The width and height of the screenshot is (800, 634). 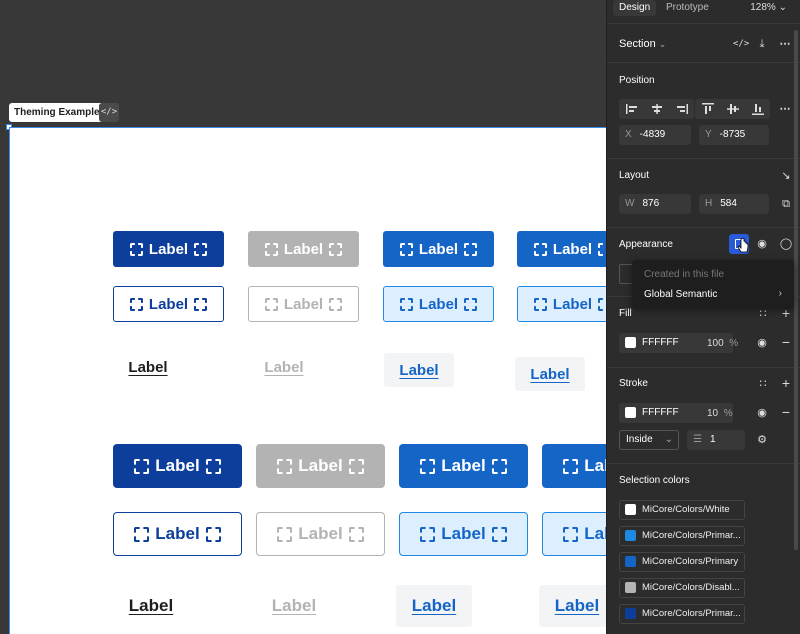 I want to click on align-left-icon, so click(x=631, y=109).